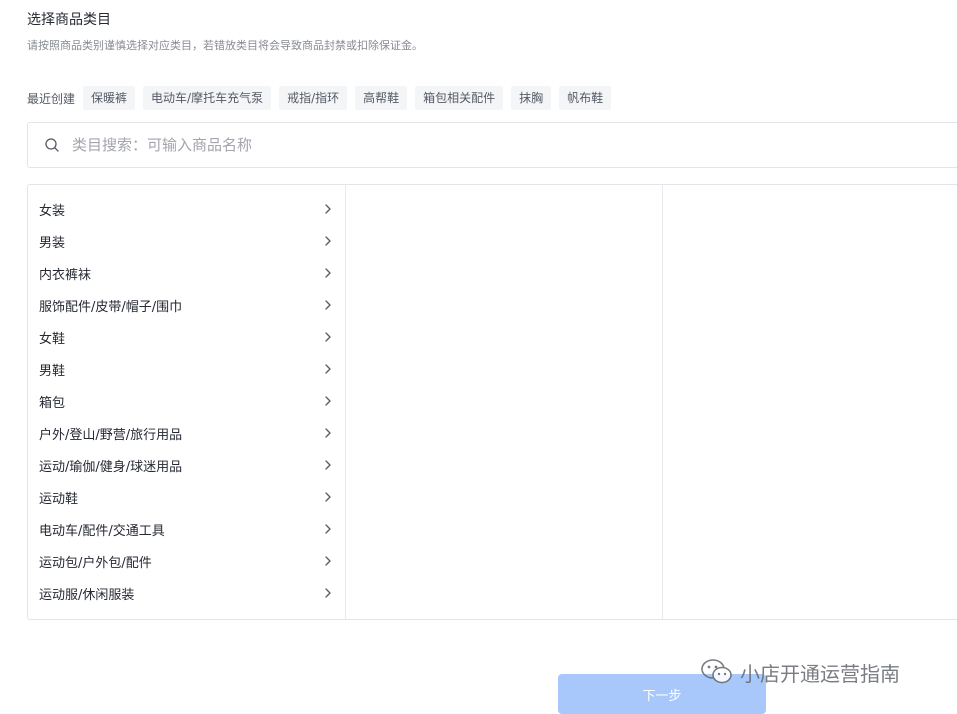 This screenshot has width=957, height=714. Describe the element at coordinates (59, 499) in the screenshot. I see `category-item-label: 运动鞋` at that location.